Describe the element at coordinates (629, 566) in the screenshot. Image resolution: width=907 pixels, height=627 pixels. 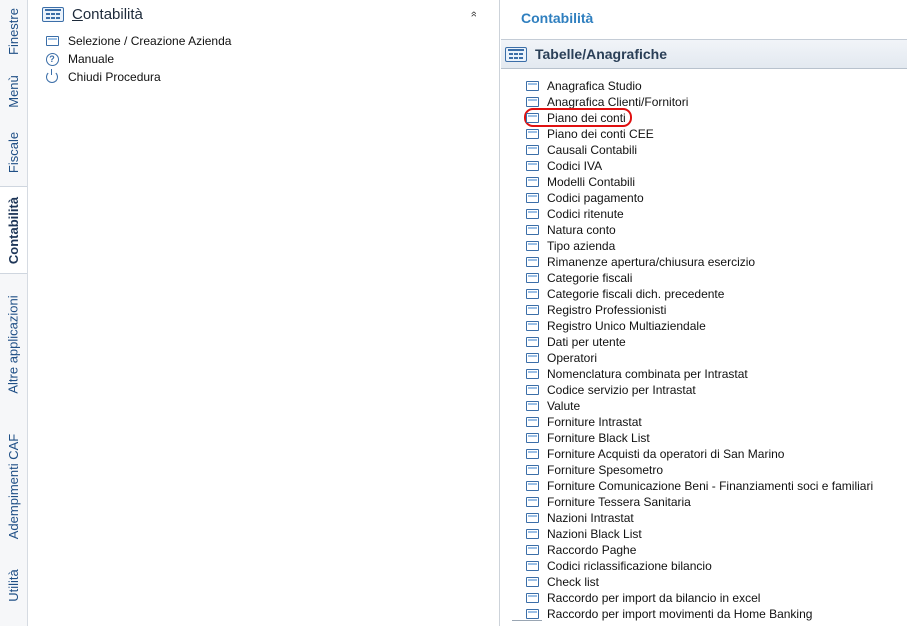
I see `list-item-label: Codici riclassificazione bilancio` at that location.